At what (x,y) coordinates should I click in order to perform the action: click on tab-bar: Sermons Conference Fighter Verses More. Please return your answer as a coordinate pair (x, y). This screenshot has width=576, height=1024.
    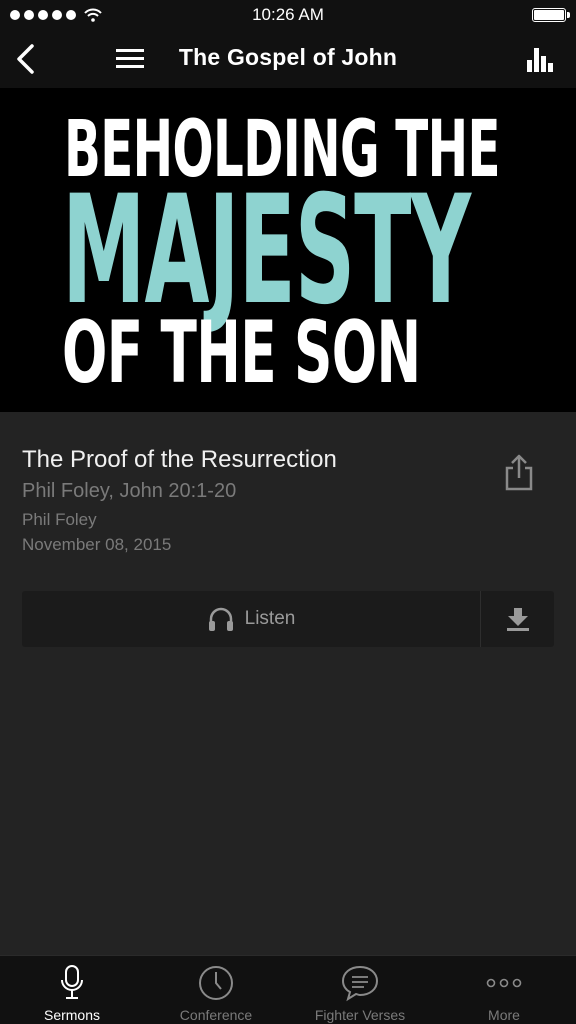
    Looking at the image, I should click on (288, 989).